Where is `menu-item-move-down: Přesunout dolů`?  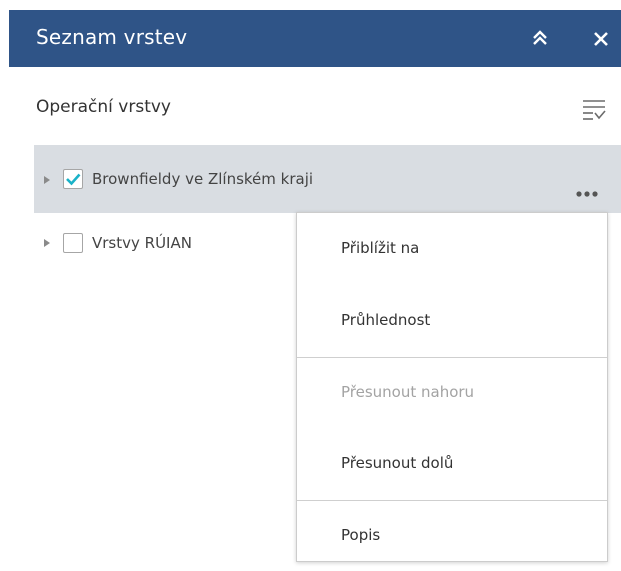
menu-item-move-down: Přesunout dolů is located at coordinates (452, 464).